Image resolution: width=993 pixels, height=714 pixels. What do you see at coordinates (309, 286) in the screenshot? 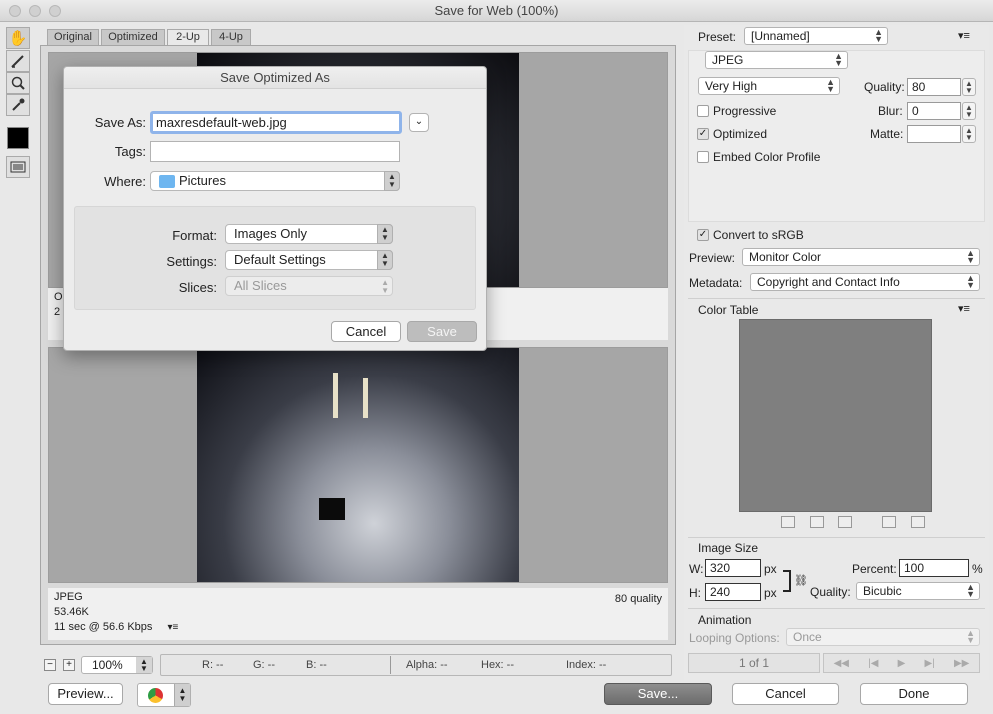
I see `slices-select: All Slices ▲ ▼` at bounding box center [309, 286].